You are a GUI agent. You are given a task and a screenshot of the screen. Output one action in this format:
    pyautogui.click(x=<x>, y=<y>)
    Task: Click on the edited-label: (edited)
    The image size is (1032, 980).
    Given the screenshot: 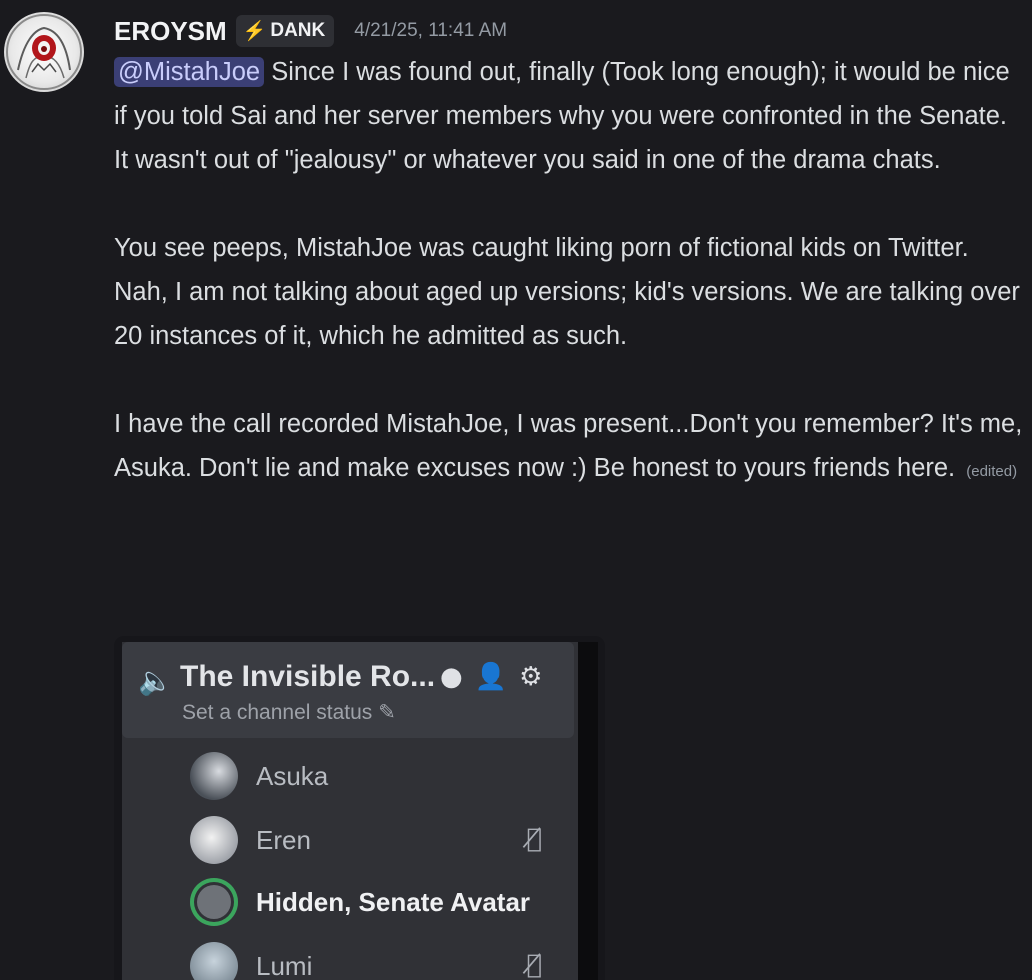 What is the action you would take?
    pyautogui.click(x=992, y=471)
    